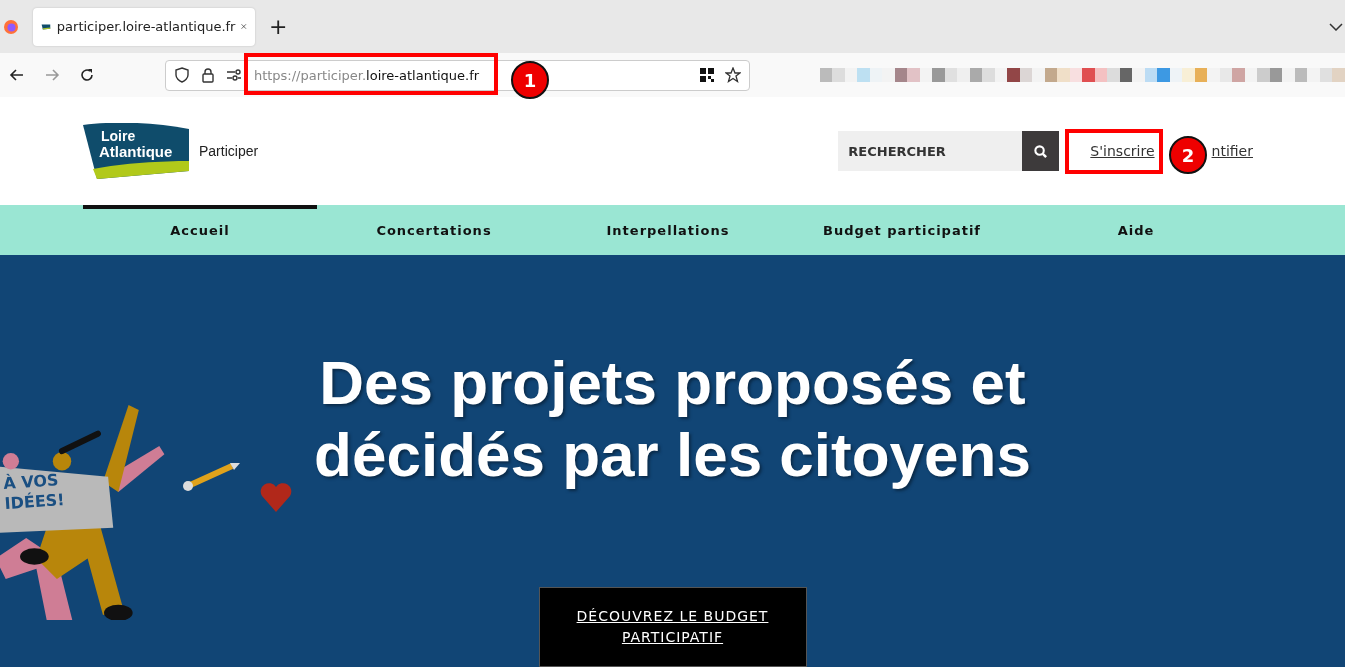  What do you see at coordinates (1122, 151) in the screenshot?
I see `signup-link: S'inscrire` at bounding box center [1122, 151].